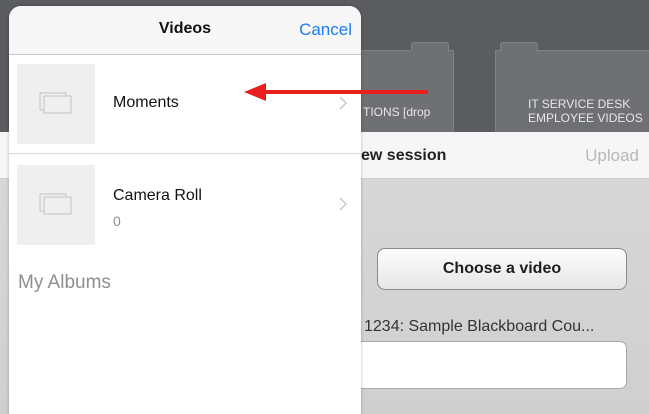  Describe the element at coordinates (157, 195) in the screenshot. I see `album-name: Camera Roll` at that location.